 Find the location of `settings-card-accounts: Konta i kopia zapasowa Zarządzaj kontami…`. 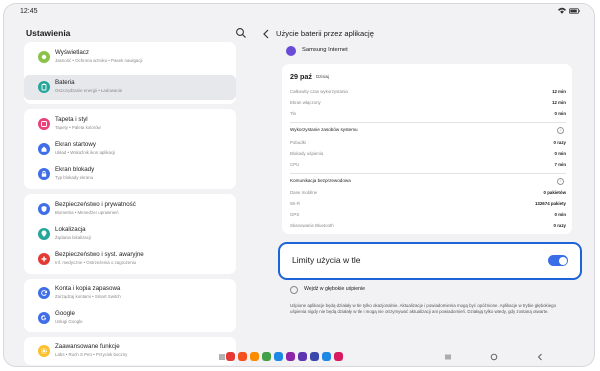

settings-card-accounts: Konta i kopia zapasowa Zarządzaj kontami… is located at coordinates (130, 305).